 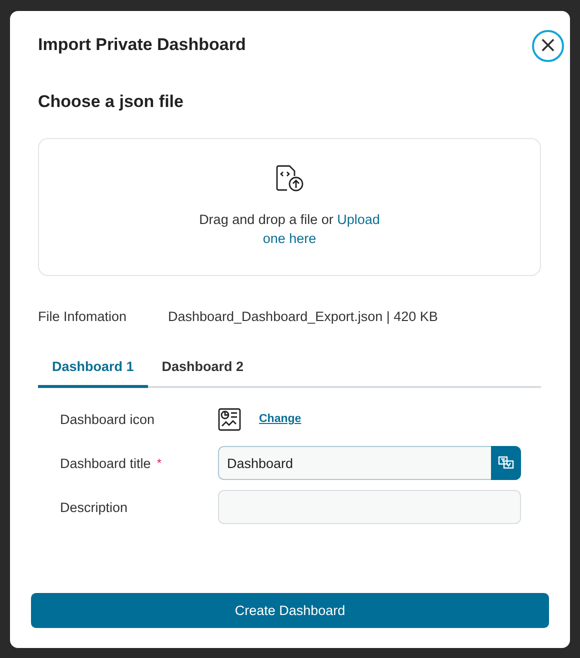 I want to click on tab: Dashboard 2, so click(x=203, y=369).